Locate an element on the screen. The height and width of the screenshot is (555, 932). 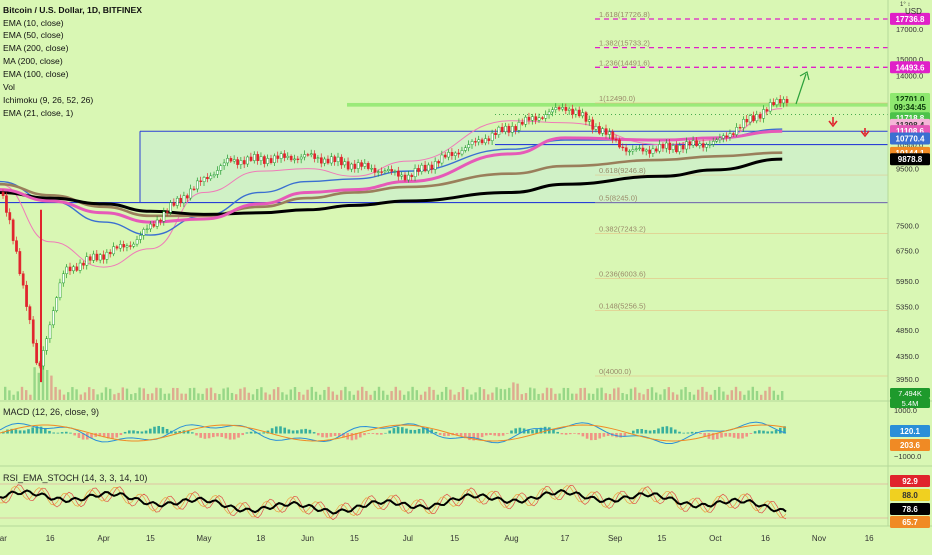
currency-label: USD is located at coordinates (913, 11).